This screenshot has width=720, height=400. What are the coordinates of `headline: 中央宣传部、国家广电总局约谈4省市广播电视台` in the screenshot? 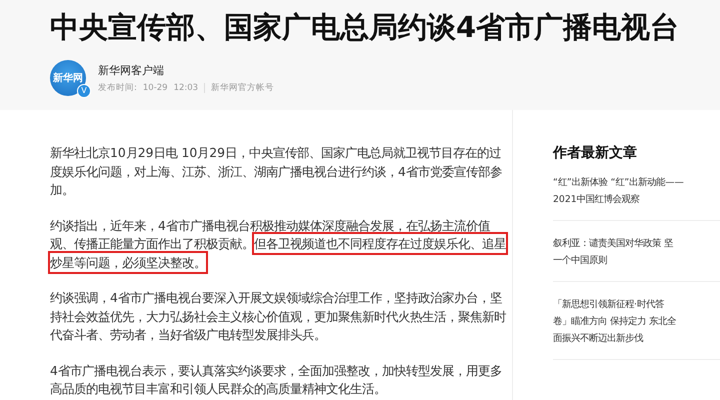 It's located at (365, 27).